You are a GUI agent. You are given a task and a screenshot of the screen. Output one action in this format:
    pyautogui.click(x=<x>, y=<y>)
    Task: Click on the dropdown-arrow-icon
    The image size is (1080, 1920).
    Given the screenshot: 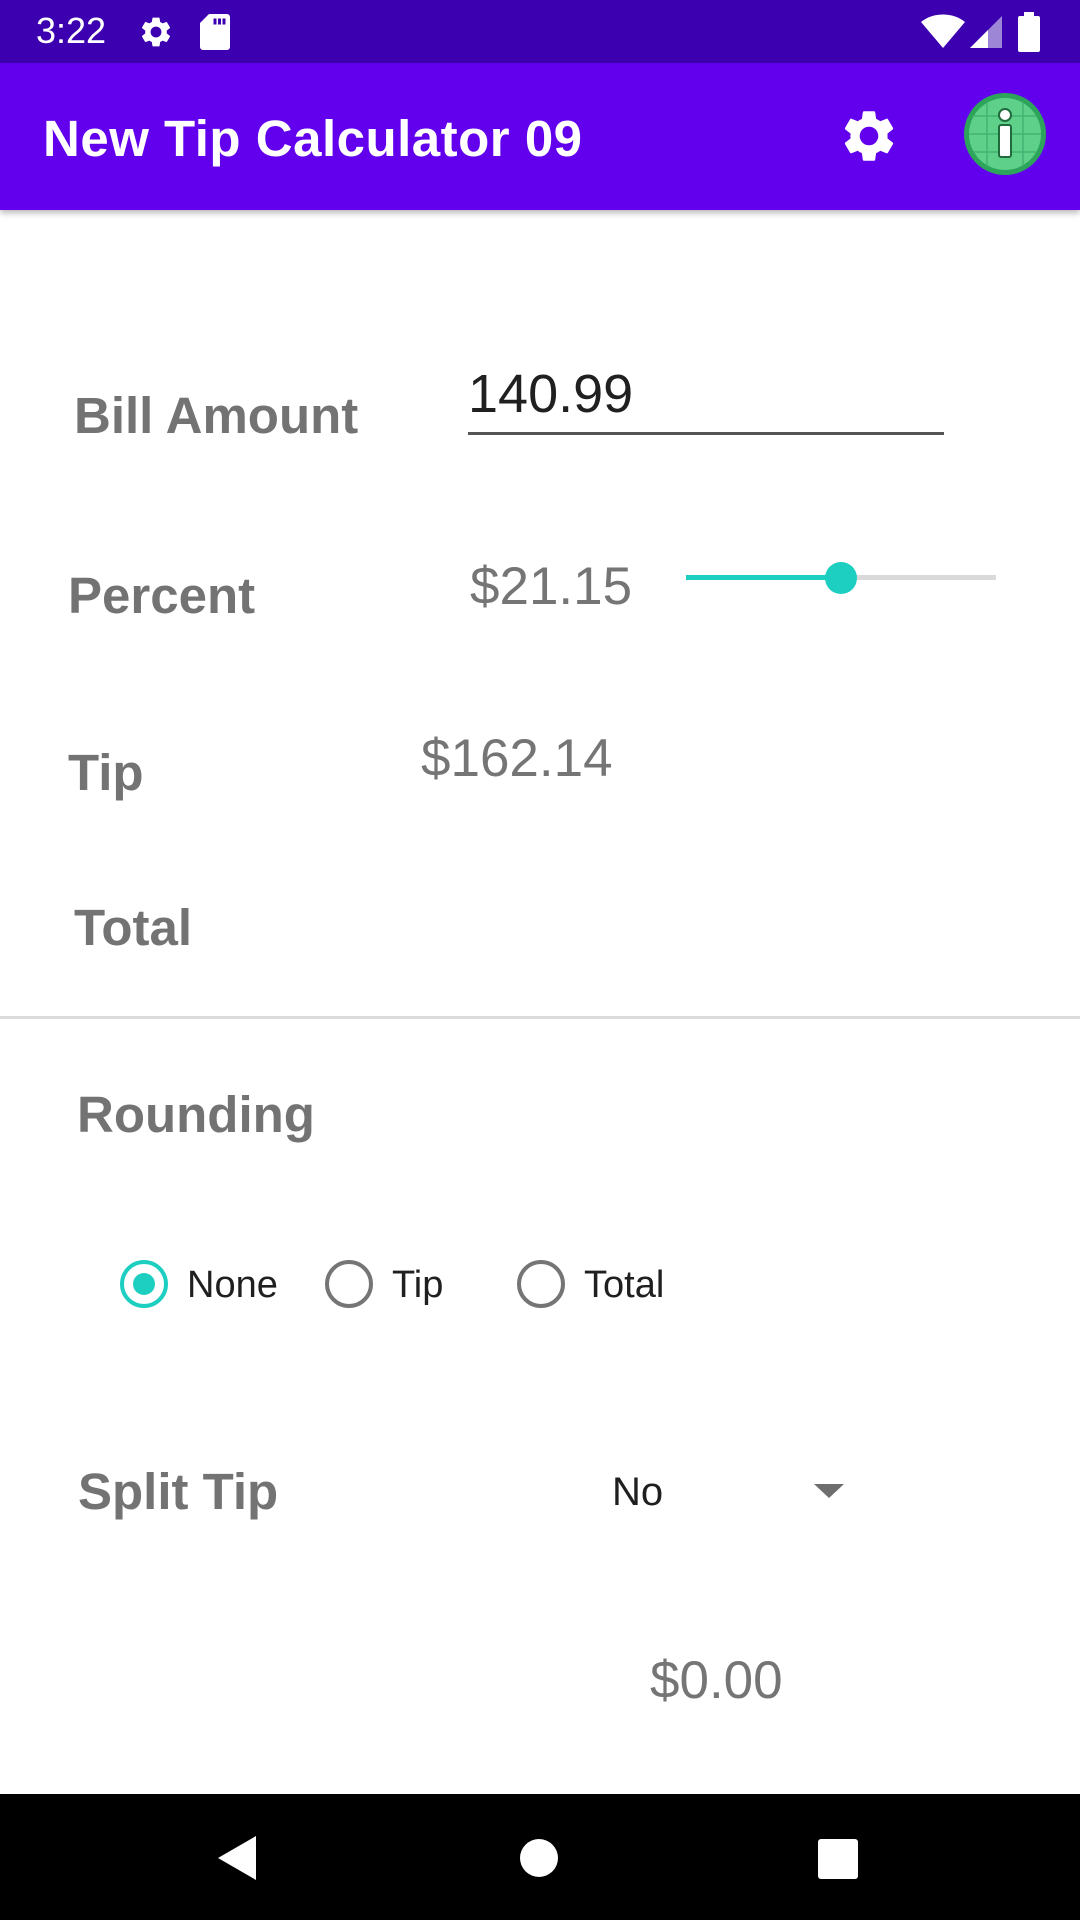 What is the action you would take?
    pyautogui.click(x=829, y=1491)
    